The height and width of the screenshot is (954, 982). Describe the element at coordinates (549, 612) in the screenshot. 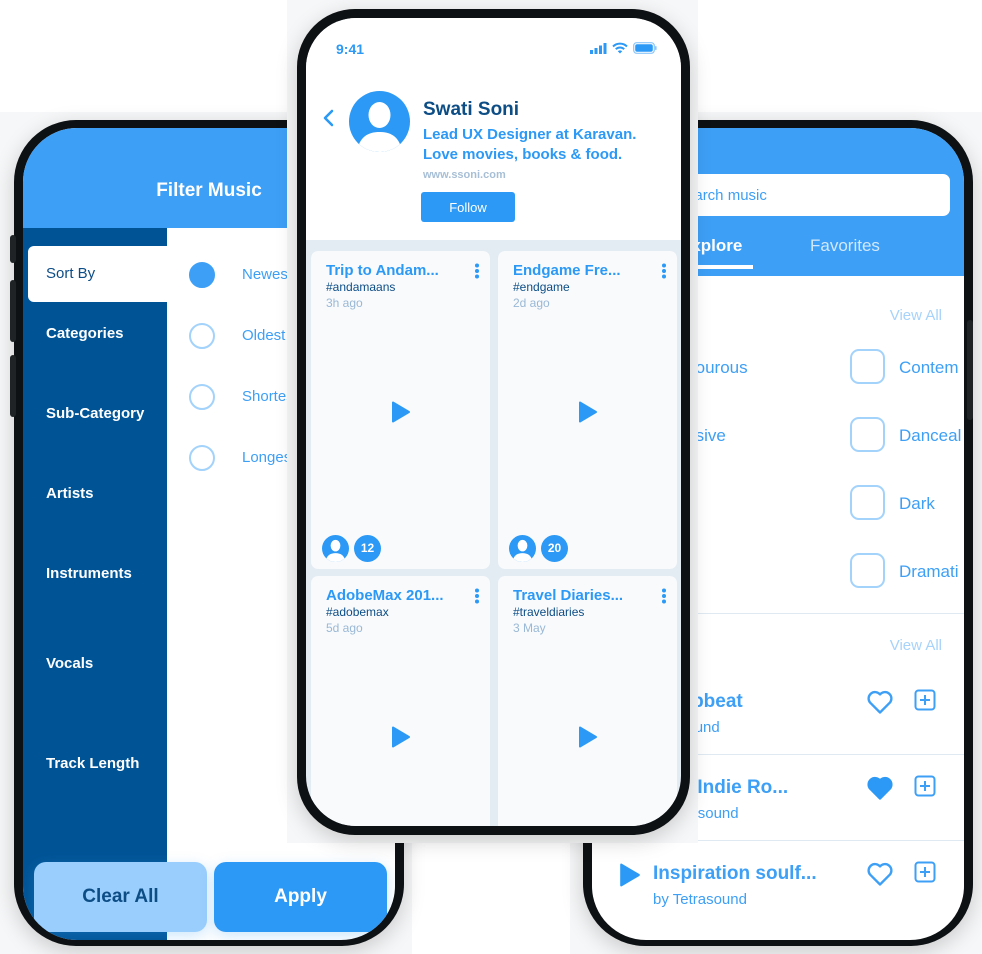

I see `card-hashtag: #traveldiaries` at that location.